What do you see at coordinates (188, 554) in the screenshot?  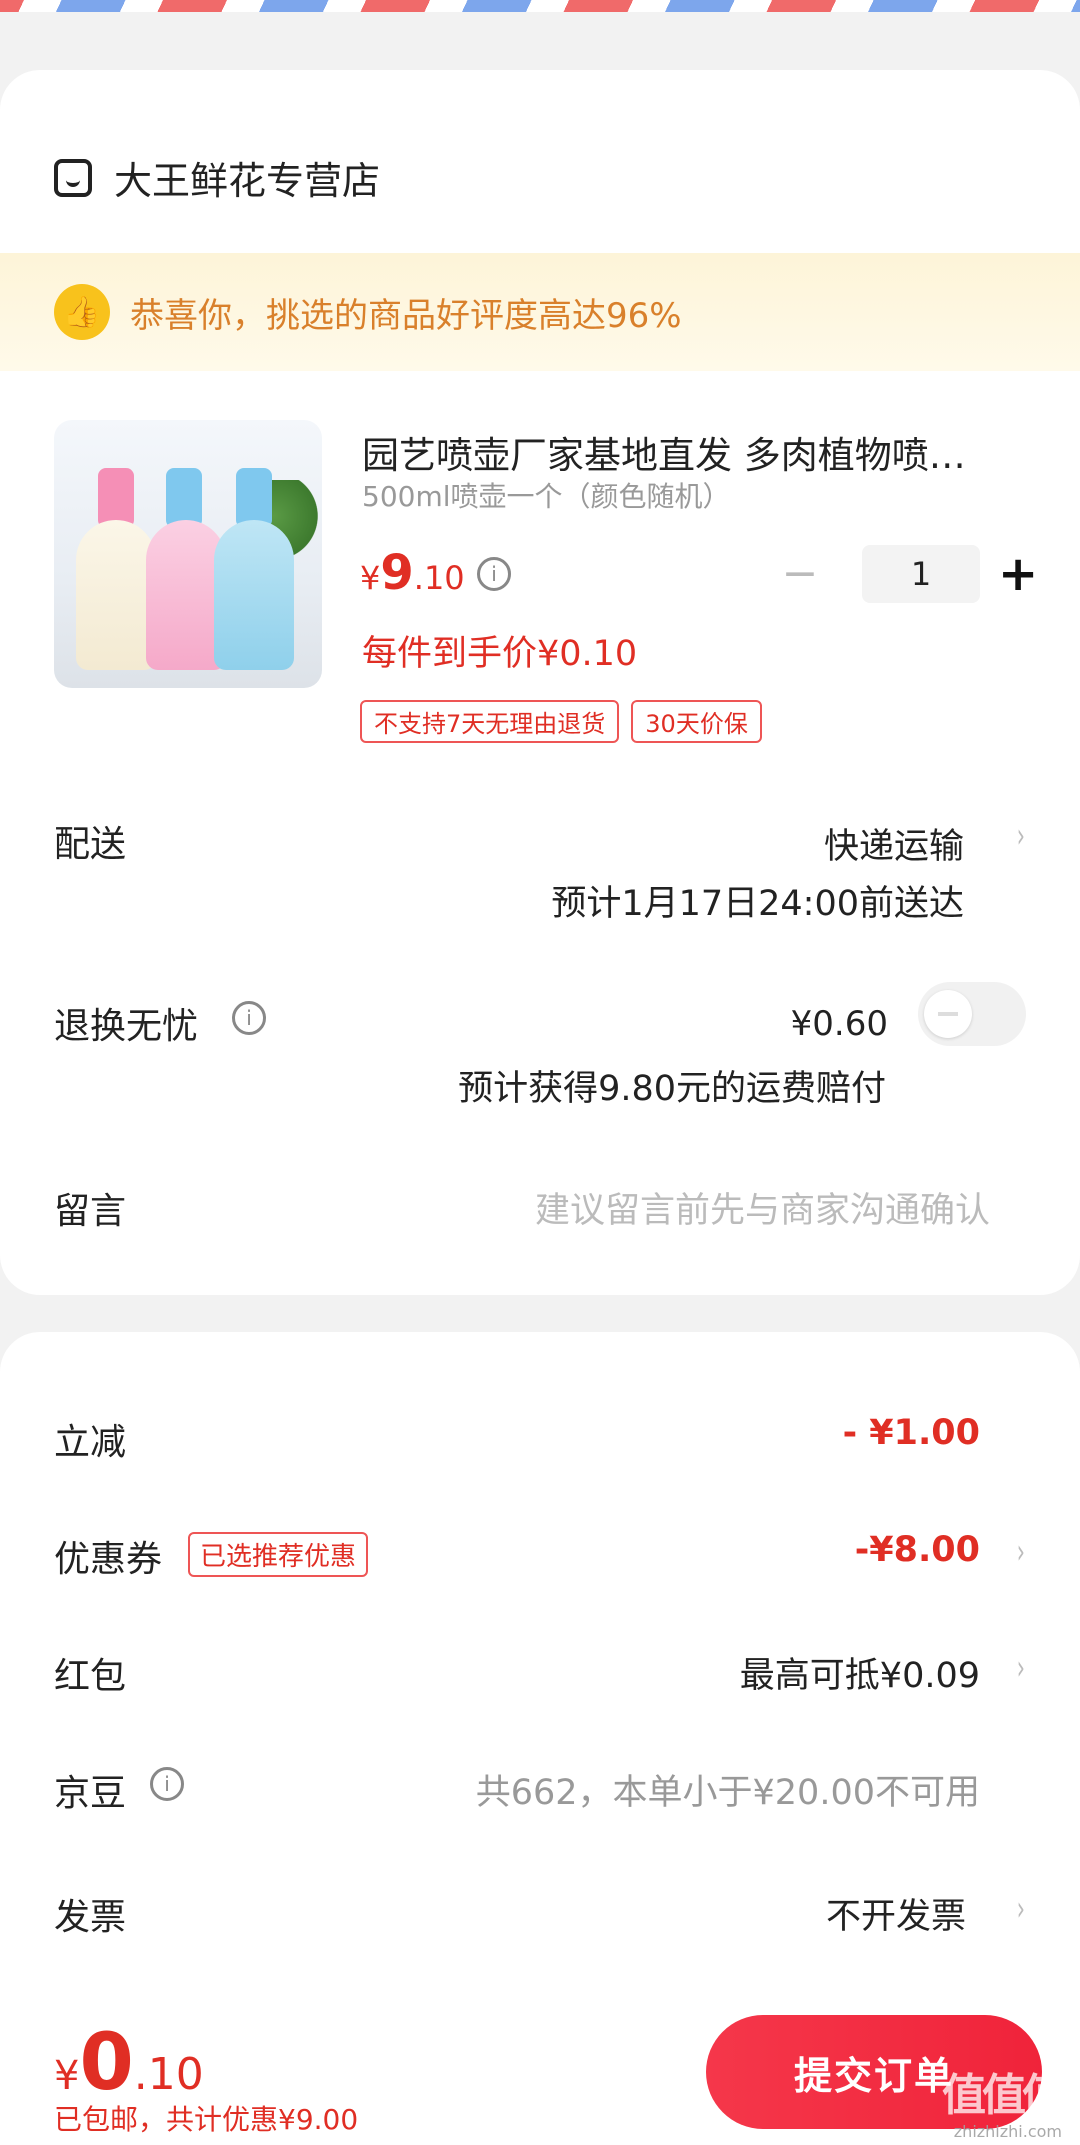 I see `product-image` at bounding box center [188, 554].